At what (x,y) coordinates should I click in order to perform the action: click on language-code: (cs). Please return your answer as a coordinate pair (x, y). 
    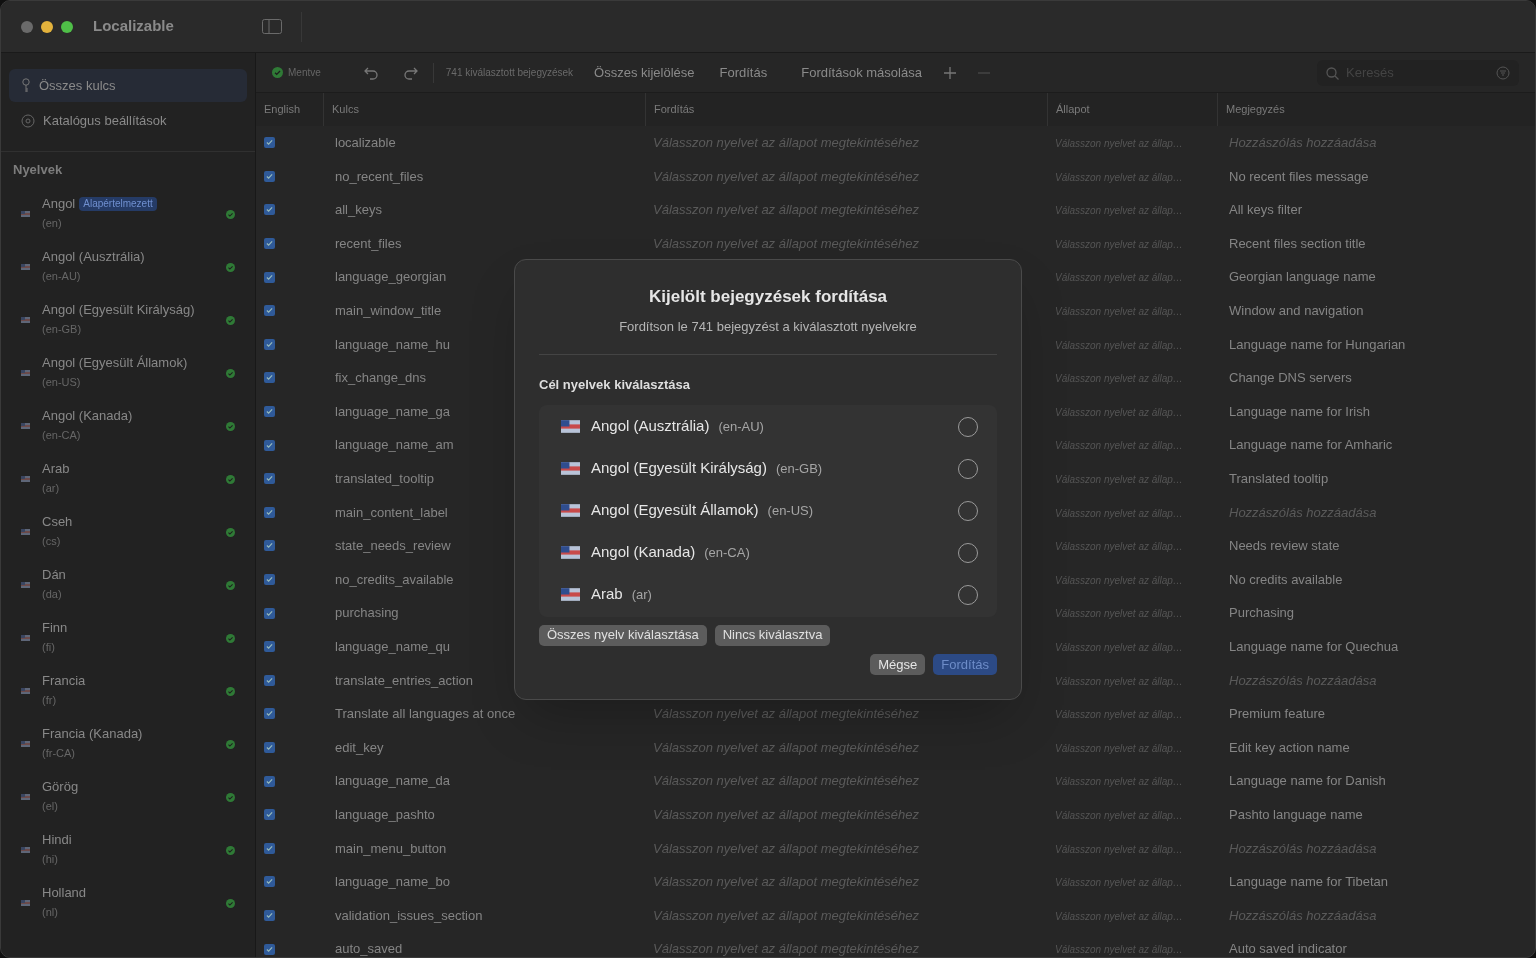
    Looking at the image, I should click on (52, 542).